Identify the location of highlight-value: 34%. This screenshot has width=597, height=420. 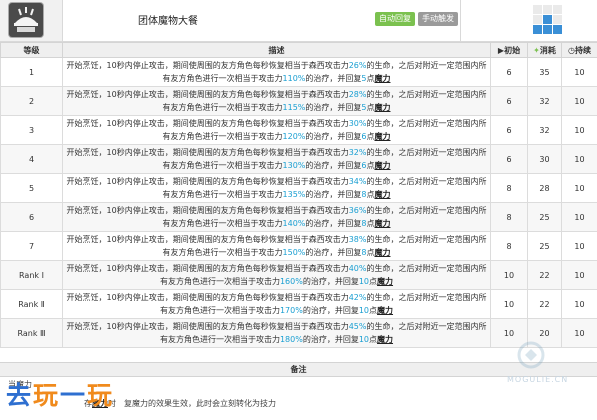
(357, 181).